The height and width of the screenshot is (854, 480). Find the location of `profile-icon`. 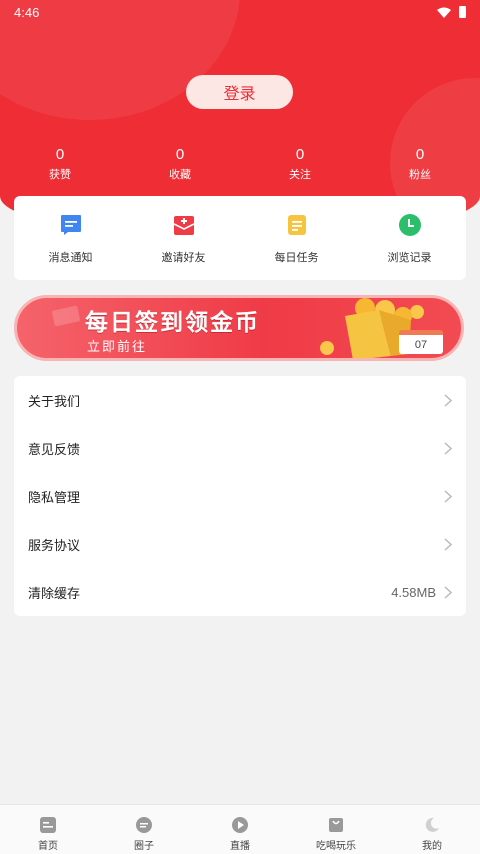

profile-icon is located at coordinates (432, 824).